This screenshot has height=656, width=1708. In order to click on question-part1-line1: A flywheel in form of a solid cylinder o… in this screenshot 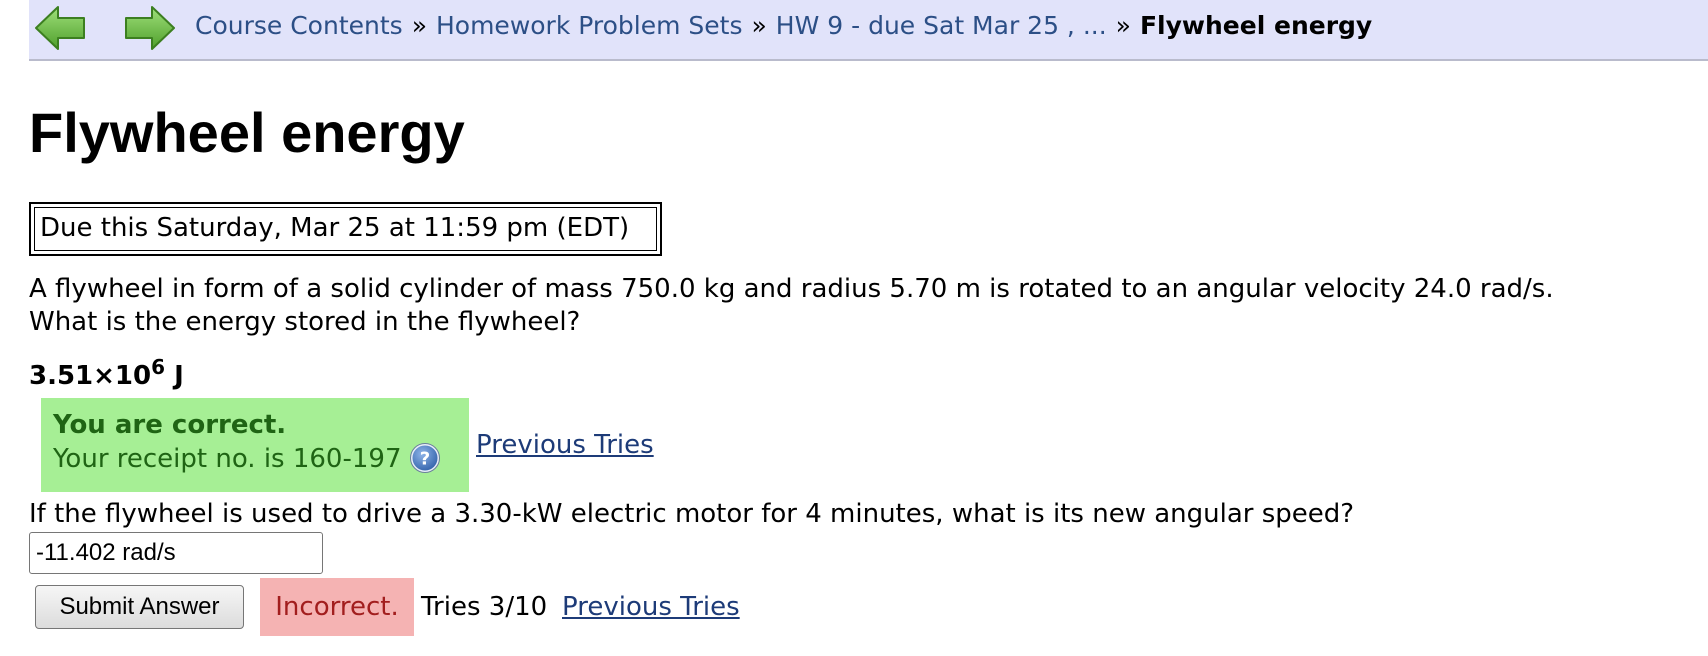, I will do `click(791, 289)`.